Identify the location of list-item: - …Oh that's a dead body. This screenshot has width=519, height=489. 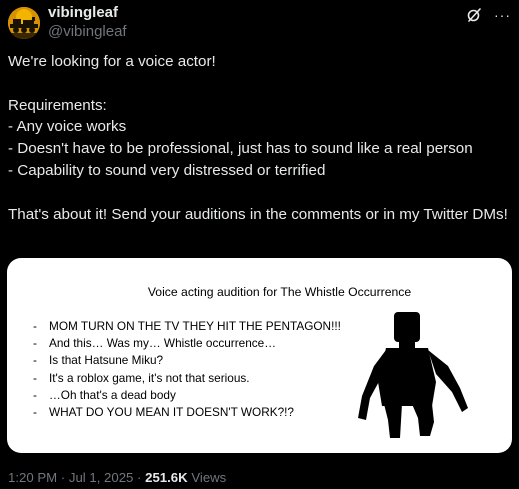
(187, 395).